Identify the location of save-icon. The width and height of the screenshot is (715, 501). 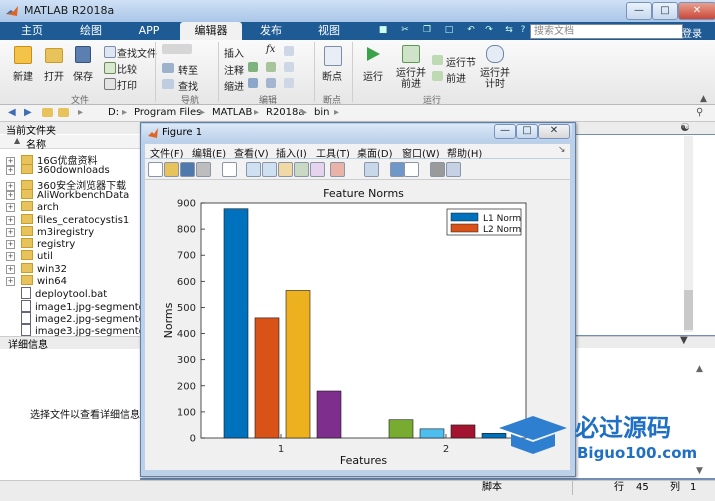
(187, 169).